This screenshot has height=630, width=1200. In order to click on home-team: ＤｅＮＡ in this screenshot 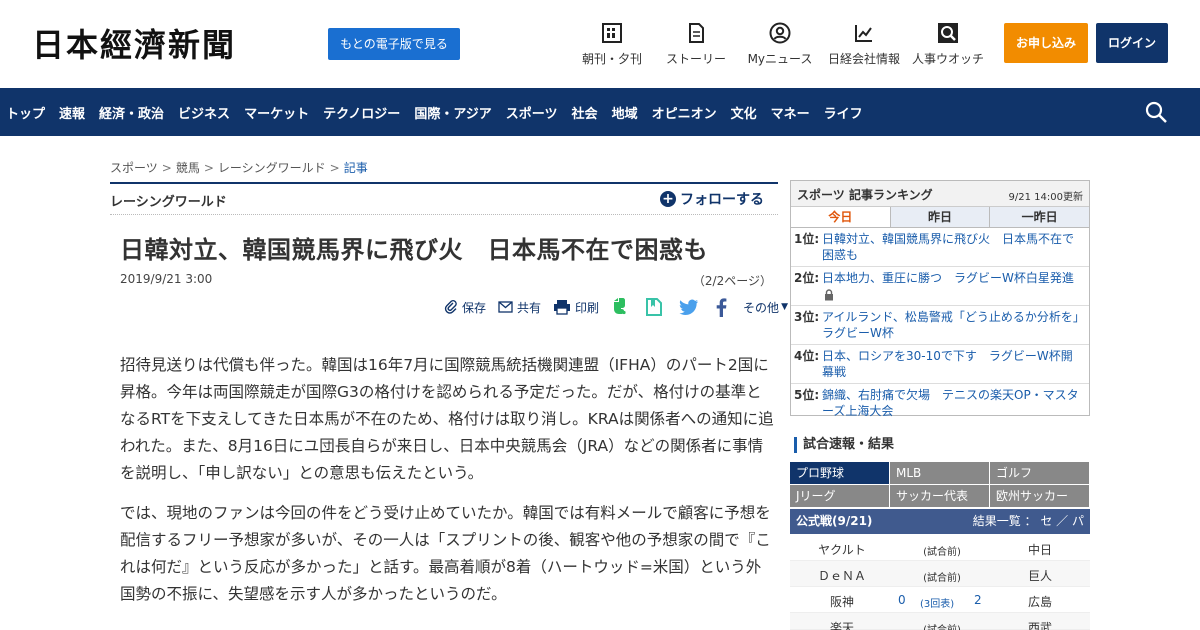, I will do `click(841, 576)`.